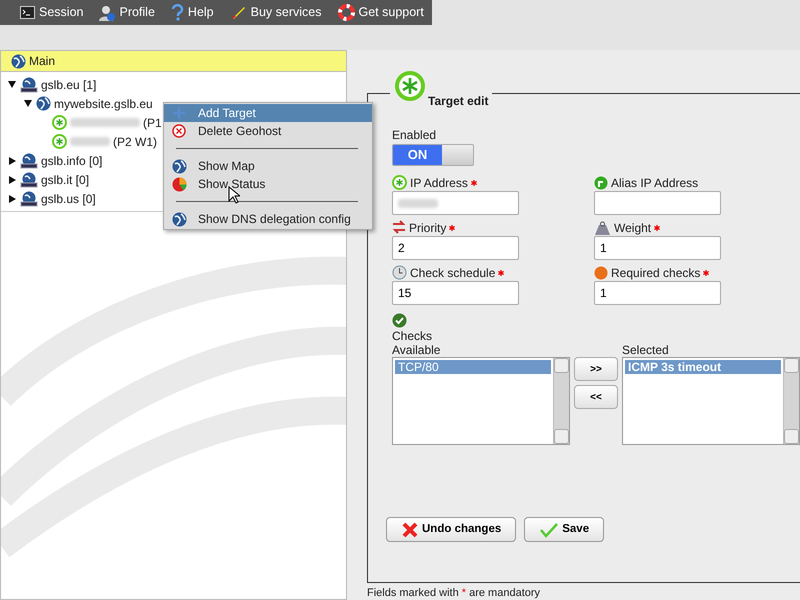 Image resolution: width=800 pixels, height=600 pixels. What do you see at coordinates (177, 12) in the screenshot?
I see `question-mark-icon` at bounding box center [177, 12].